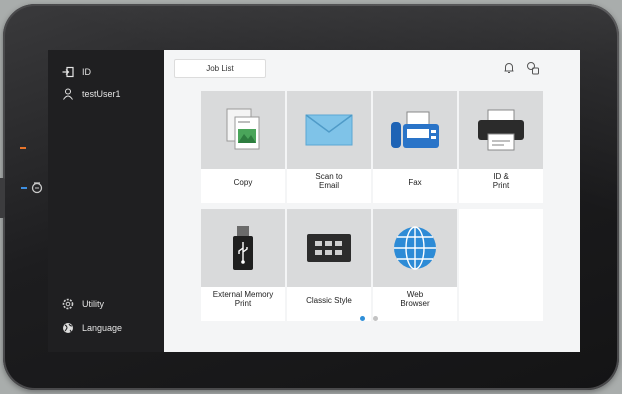  What do you see at coordinates (93, 304) in the screenshot?
I see `utility-label: Utility` at bounding box center [93, 304].